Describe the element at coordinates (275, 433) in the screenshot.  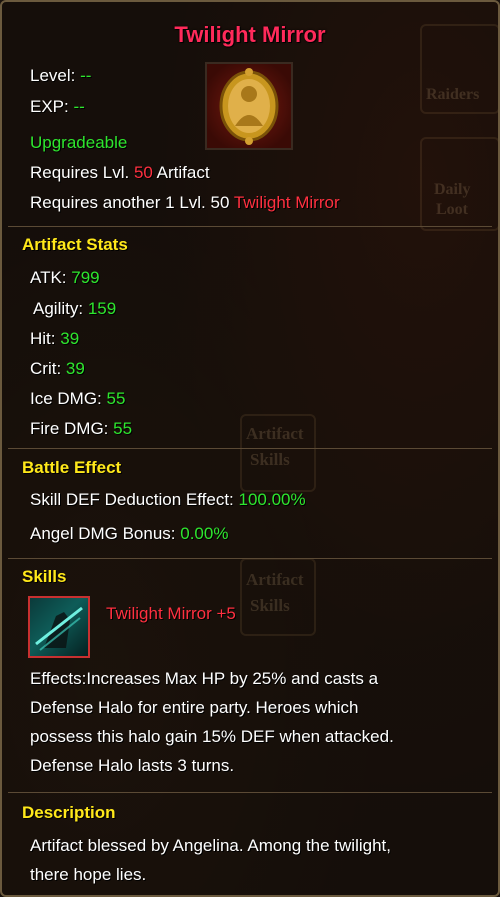
I see `bg-artifact-label-1: Artifact` at that location.